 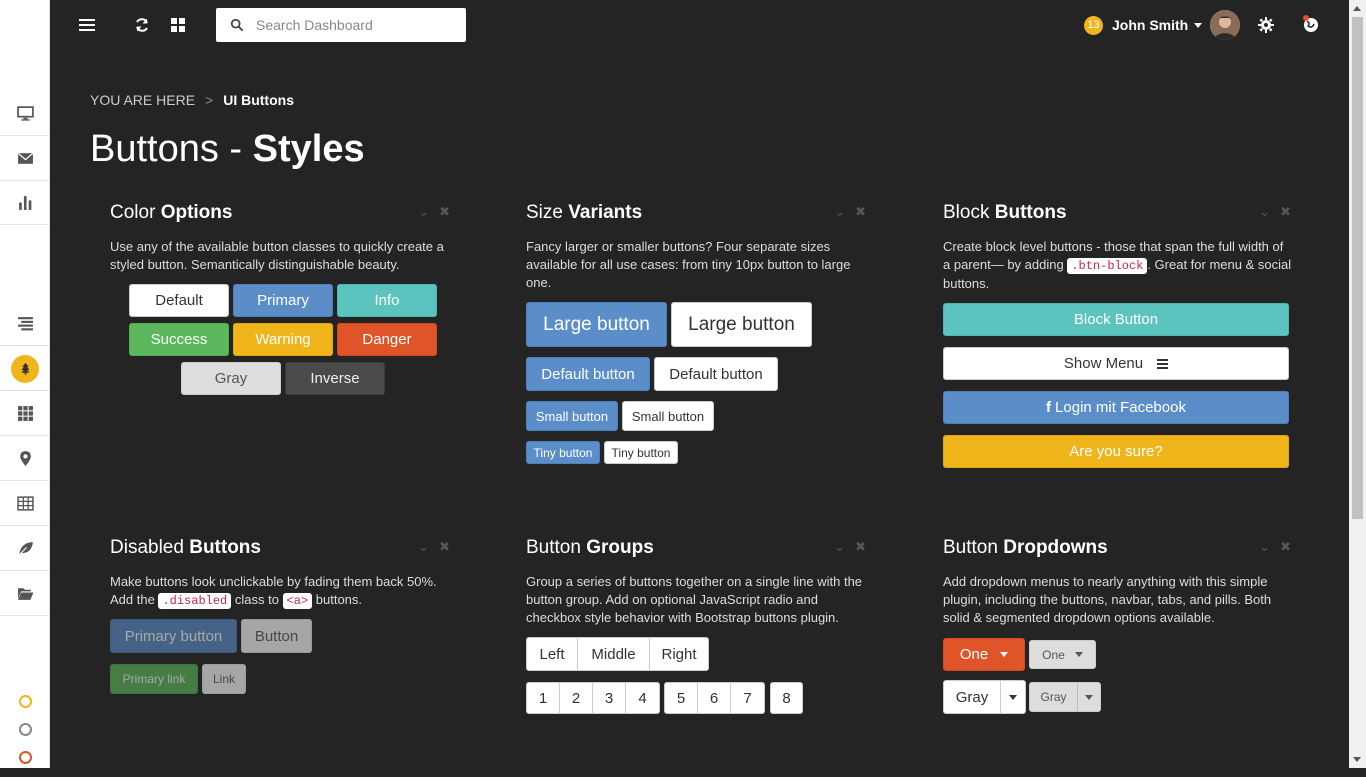 I want to click on large-primary-button: Large button, so click(x=596, y=324).